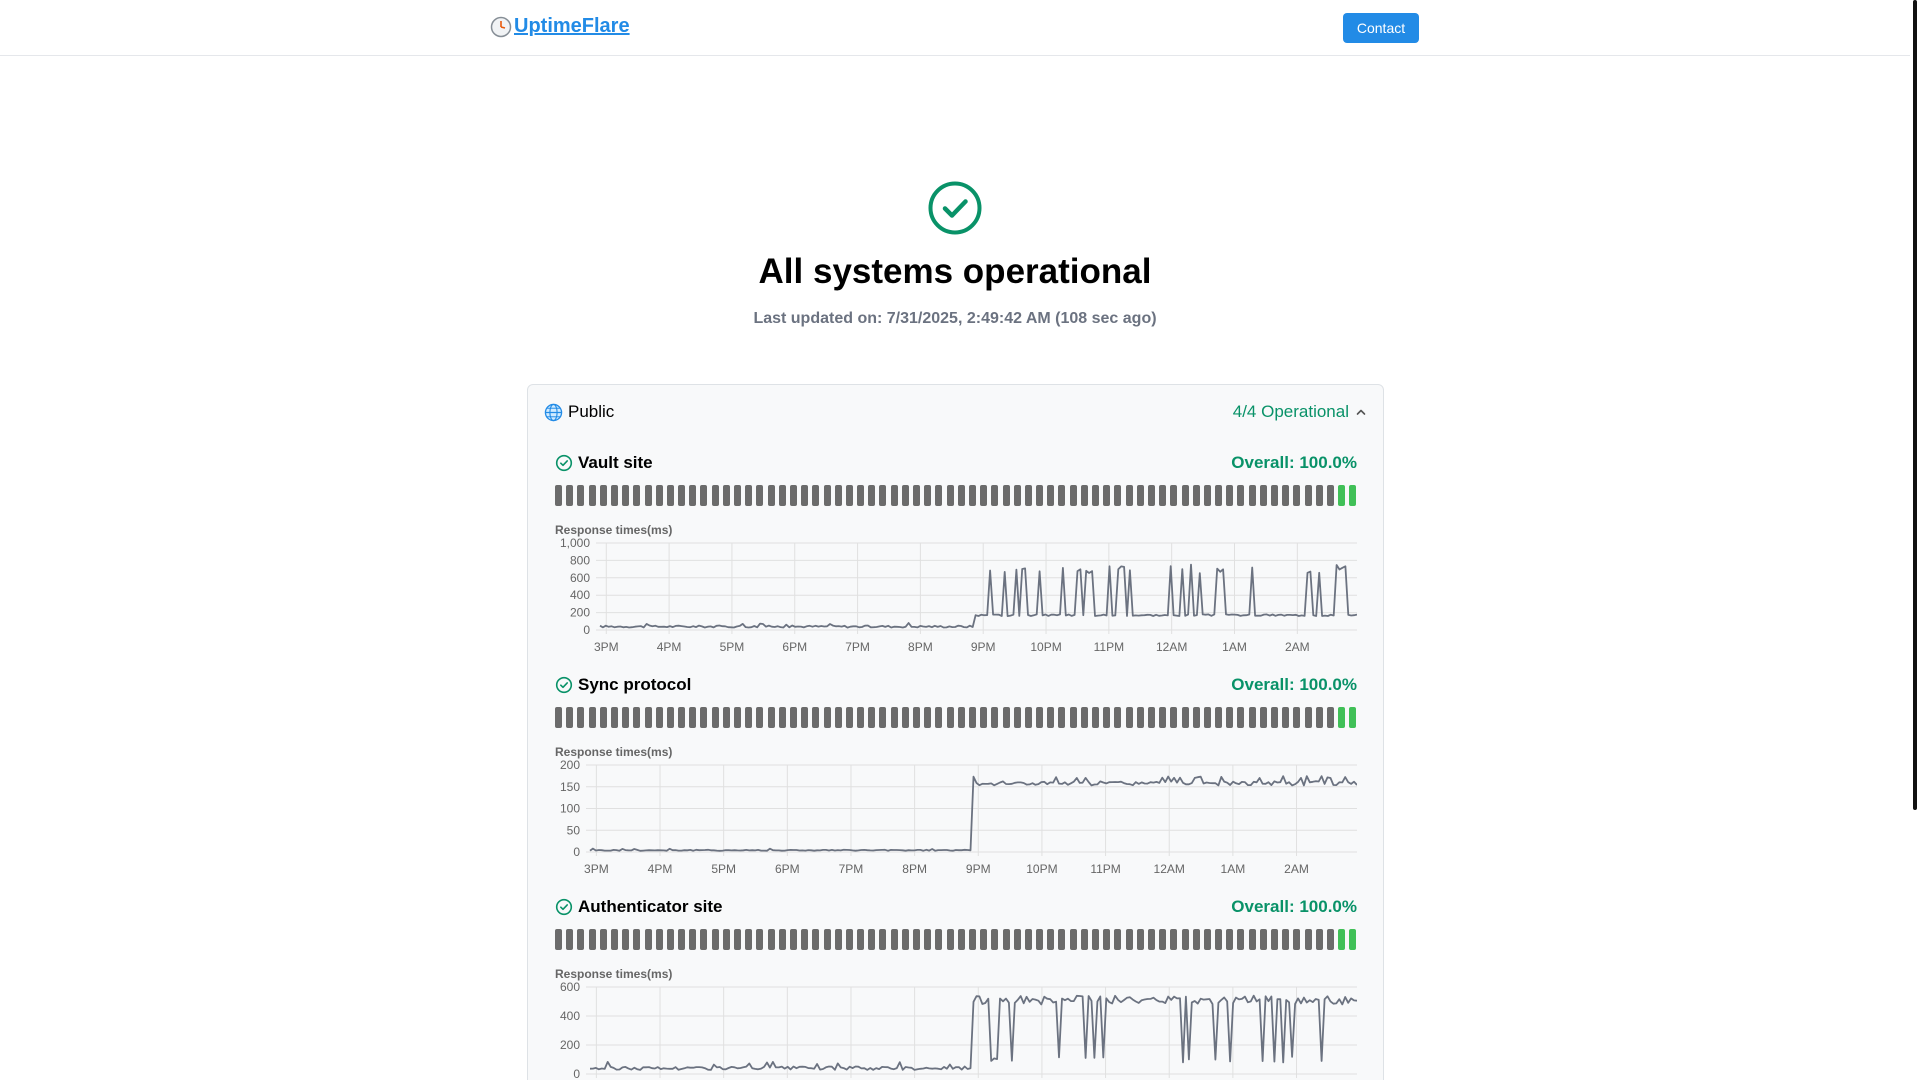 The image size is (1920, 1080). What do you see at coordinates (623, 685) in the screenshot?
I see `monitor-title: Sync protocol` at bounding box center [623, 685].